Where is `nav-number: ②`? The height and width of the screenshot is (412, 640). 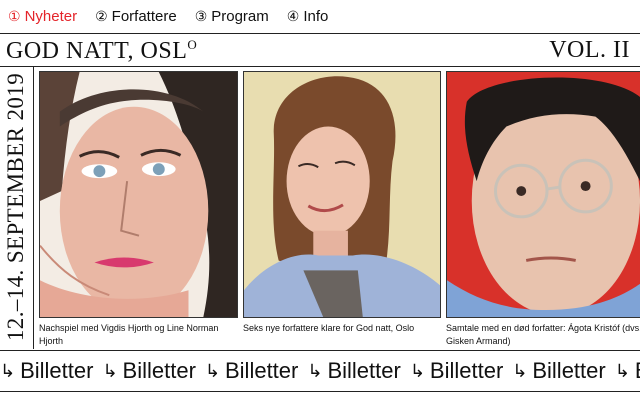
nav-number: ② is located at coordinates (101, 16).